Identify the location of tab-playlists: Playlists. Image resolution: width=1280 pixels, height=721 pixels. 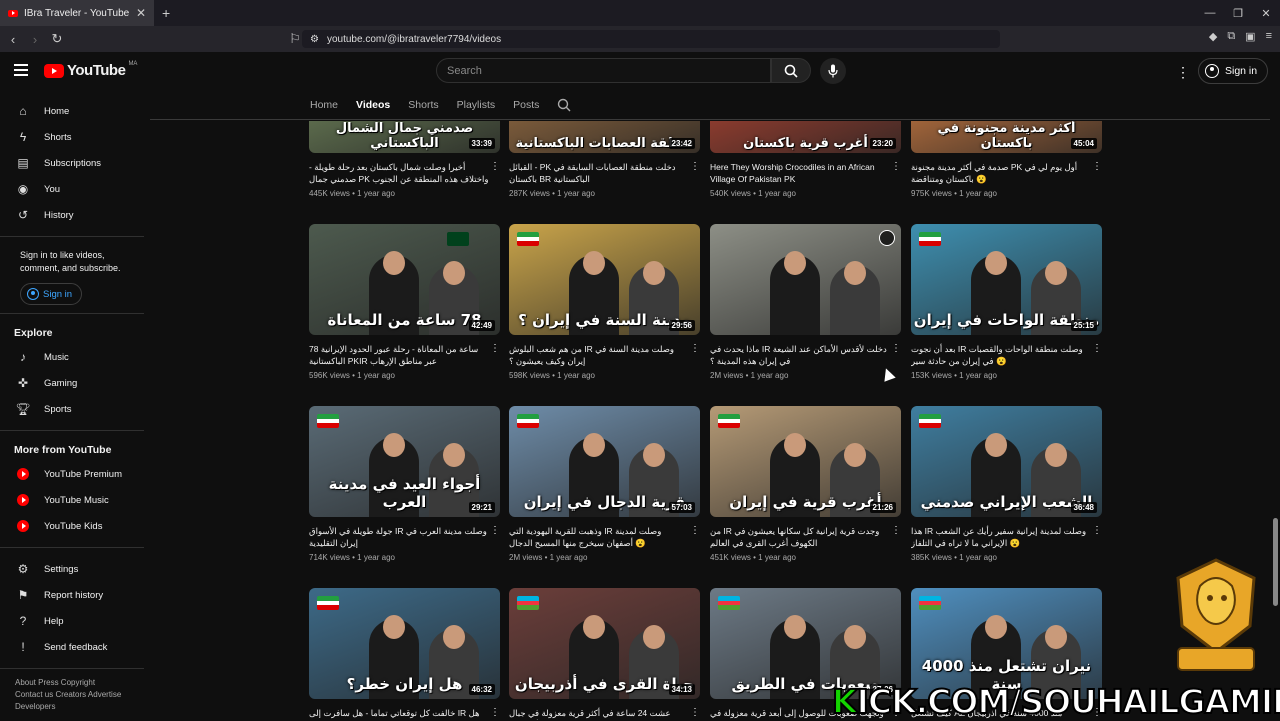
(476, 105).